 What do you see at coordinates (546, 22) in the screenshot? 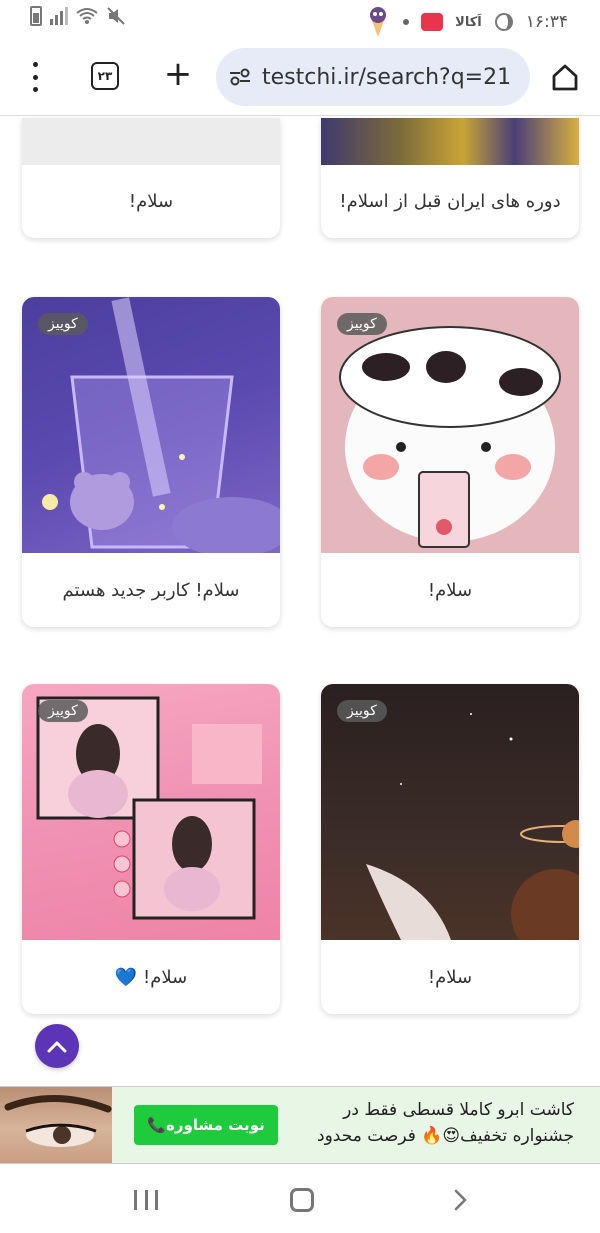
I see `clock: ۱۶:۳۴` at bounding box center [546, 22].